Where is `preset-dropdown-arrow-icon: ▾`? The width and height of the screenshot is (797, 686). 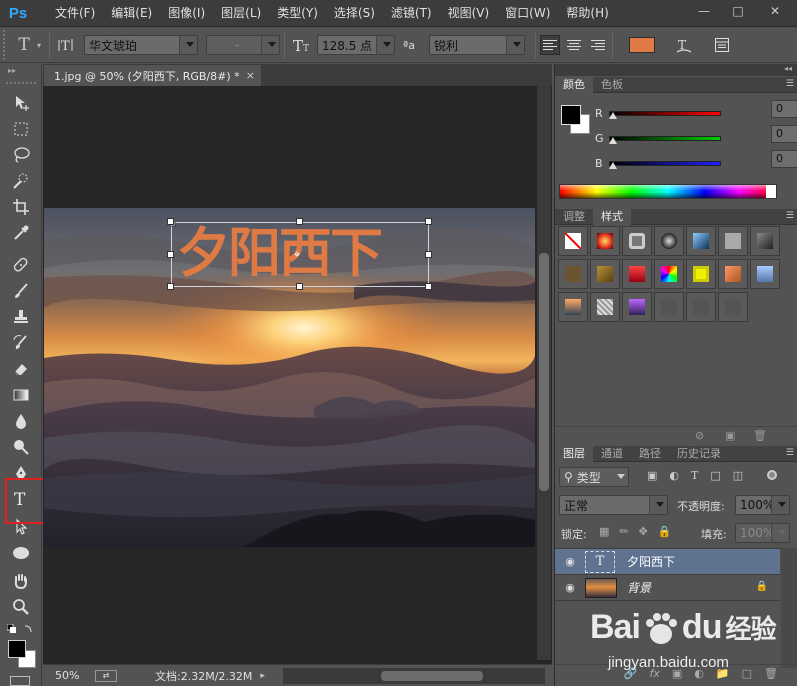
preset-dropdown-arrow-icon: ▾ is located at coordinates (39, 45).